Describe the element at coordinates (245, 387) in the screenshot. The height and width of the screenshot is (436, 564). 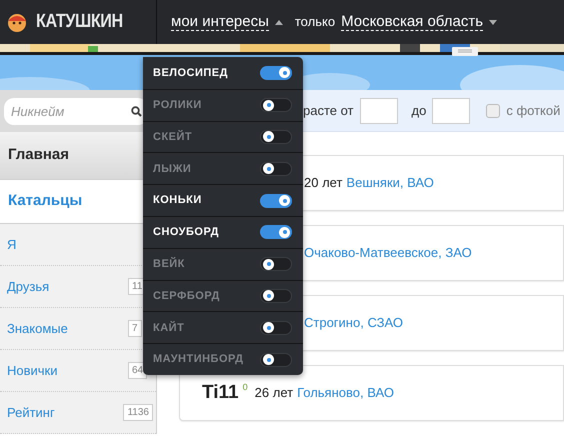
I see `user-rating: 0` at that location.